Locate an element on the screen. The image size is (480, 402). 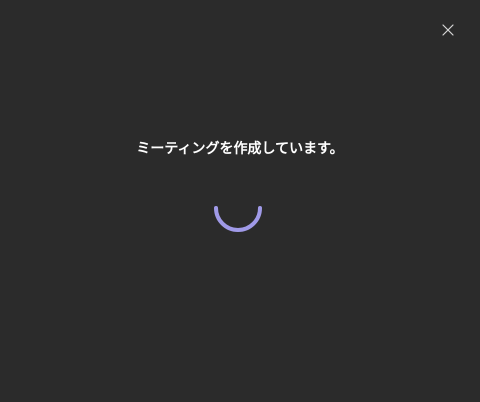
close-icon is located at coordinates (448, 30).